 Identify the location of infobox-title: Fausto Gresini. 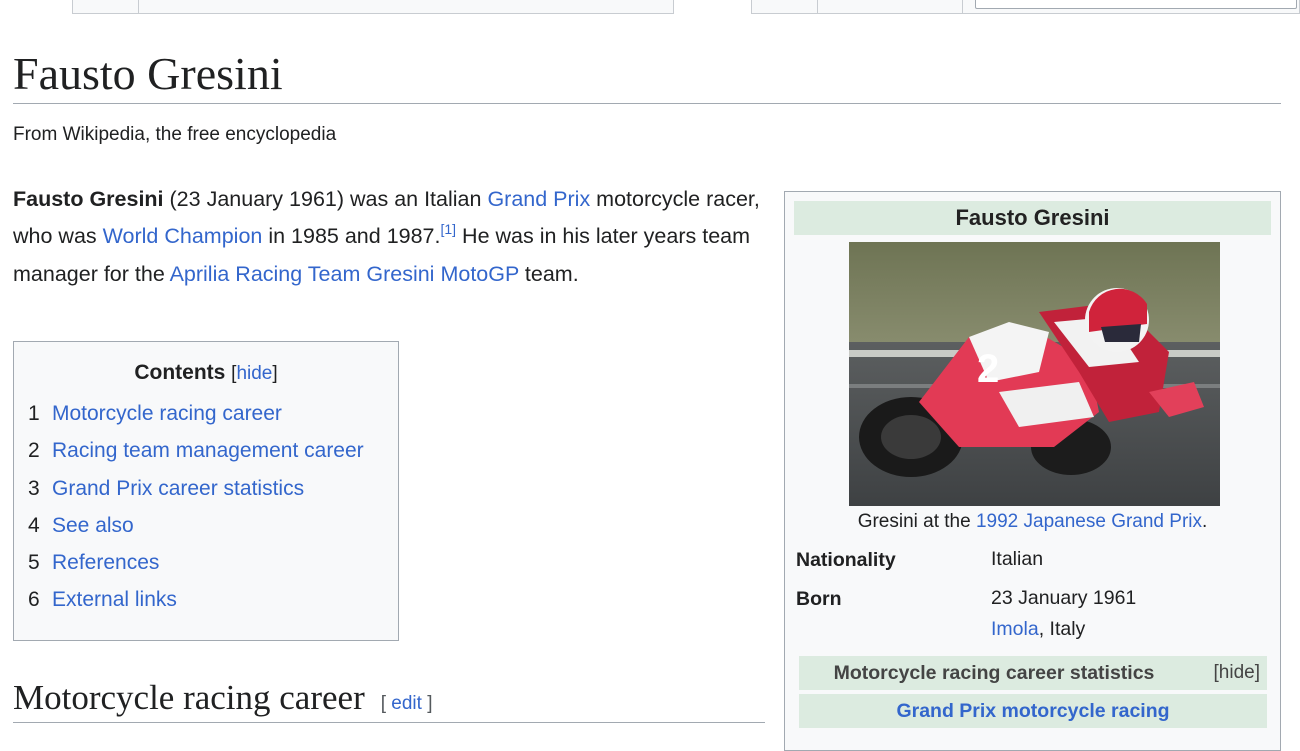
(1032, 218).